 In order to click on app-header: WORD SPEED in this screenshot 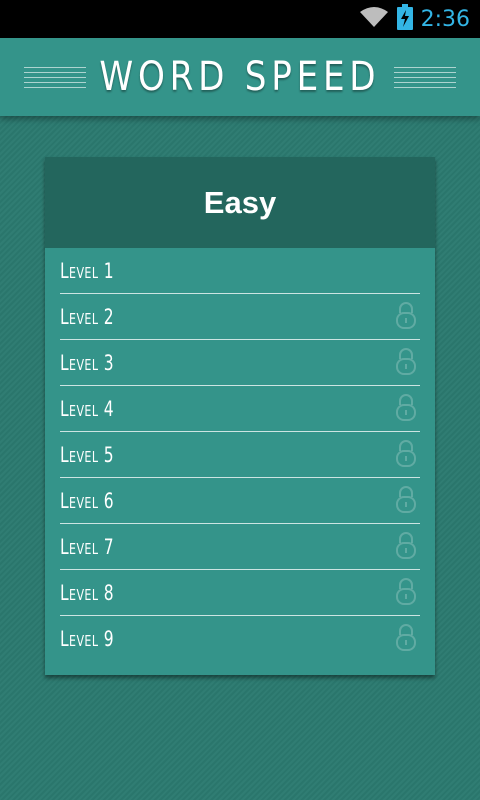, I will do `click(240, 77)`.